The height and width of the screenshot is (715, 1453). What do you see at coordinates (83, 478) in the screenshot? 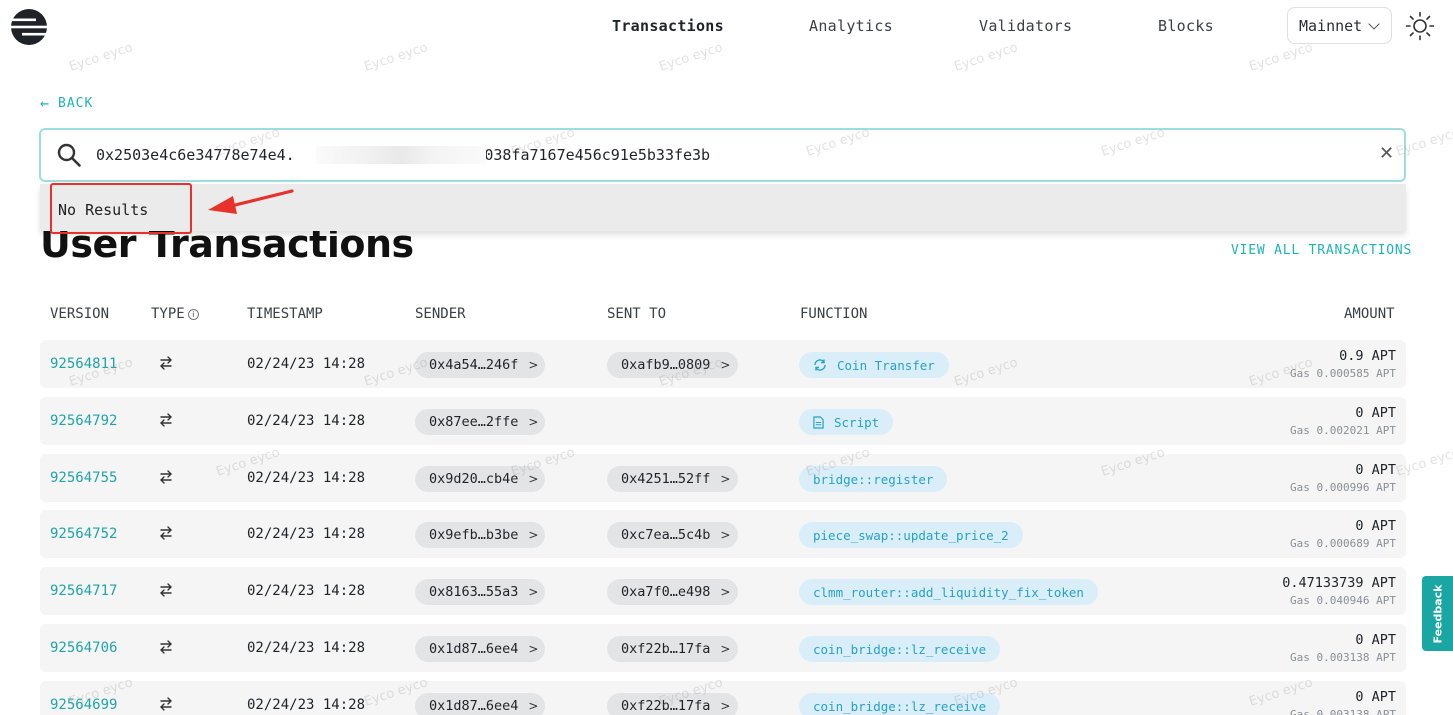
I see `version-link: 92564755` at bounding box center [83, 478].